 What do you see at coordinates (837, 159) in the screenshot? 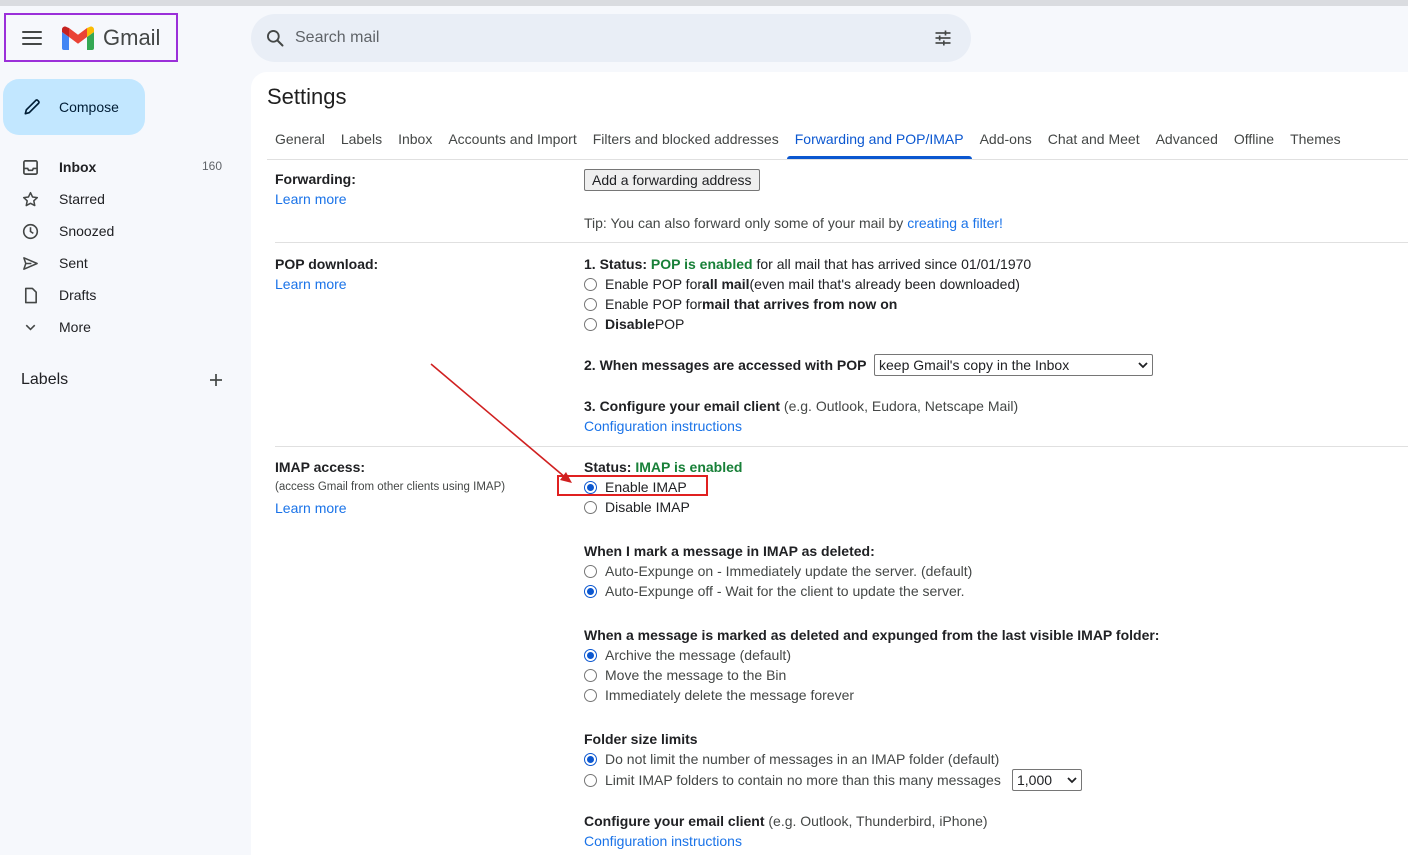
I see `tabs-divider` at bounding box center [837, 159].